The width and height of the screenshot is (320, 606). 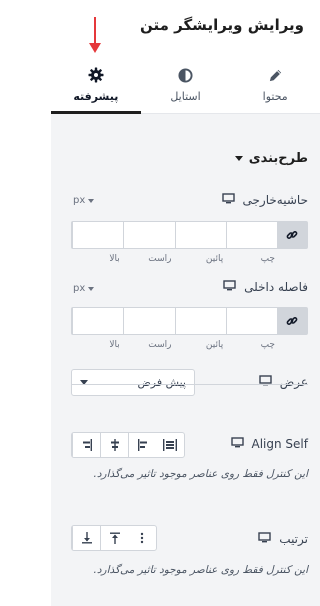 I want to click on align-self-label-group: Align Self, so click(x=269, y=444).